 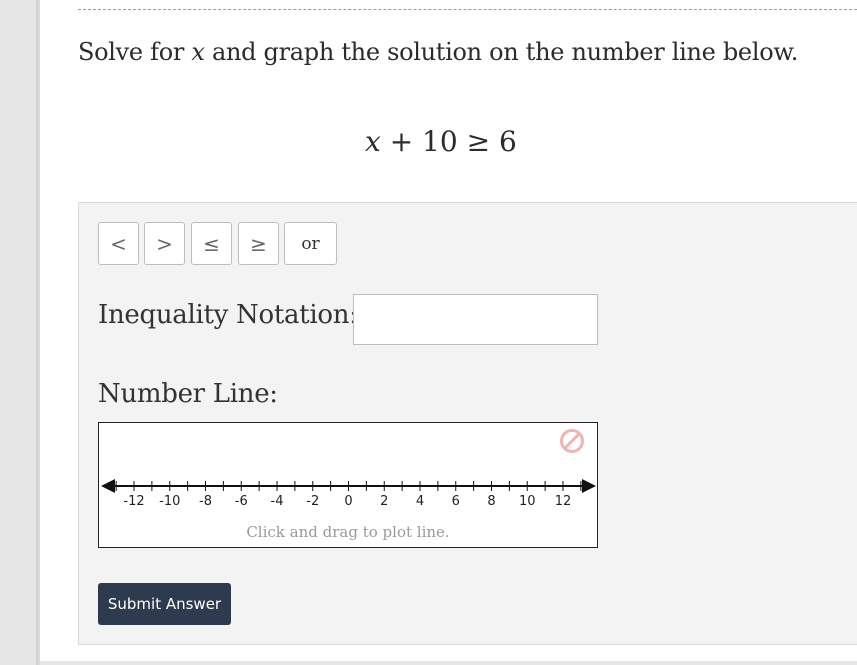 What do you see at coordinates (572, 441) in the screenshot?
I see `no-symbol-icon` at bounding box center [572, 441].